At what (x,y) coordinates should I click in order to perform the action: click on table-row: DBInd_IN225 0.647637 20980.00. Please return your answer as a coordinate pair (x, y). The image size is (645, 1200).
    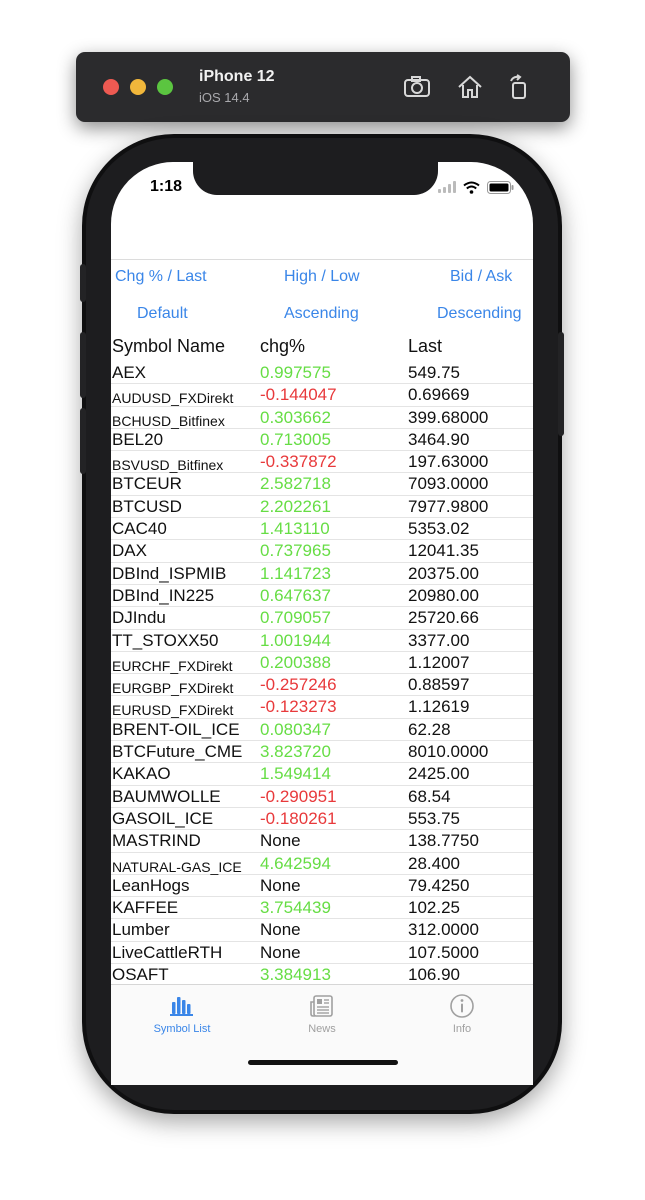
    Looking at the image, I should click on (322, 596).